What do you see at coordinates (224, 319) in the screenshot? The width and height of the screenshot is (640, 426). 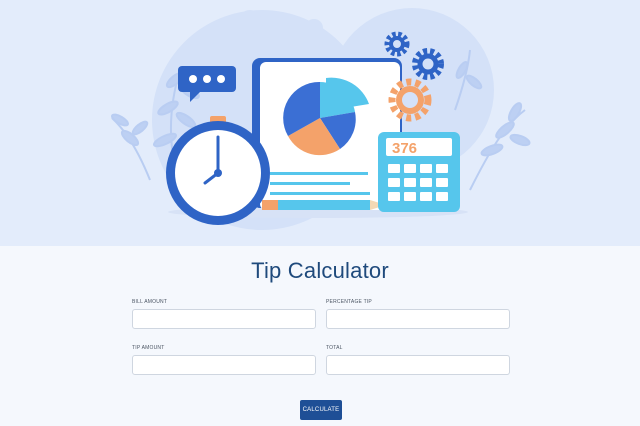 I see `bill-amount-input` at bounding box center [224, 319].